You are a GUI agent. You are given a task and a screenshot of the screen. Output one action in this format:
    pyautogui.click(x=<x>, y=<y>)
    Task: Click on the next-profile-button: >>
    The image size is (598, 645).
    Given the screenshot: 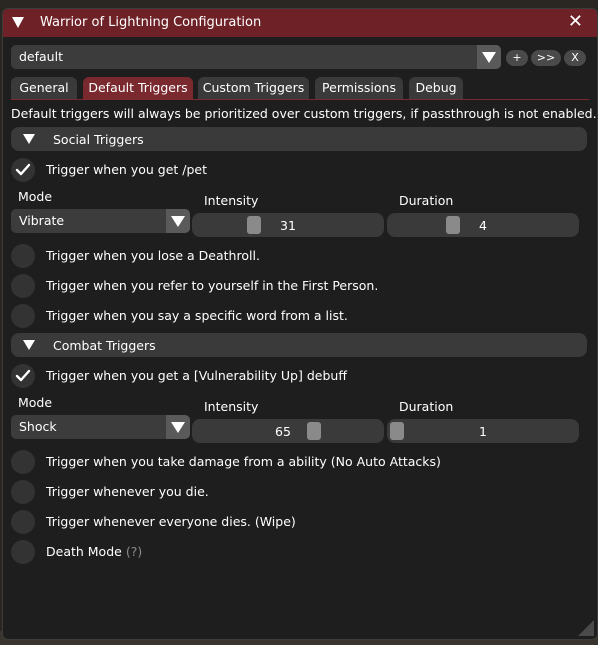 What is the action you would take?
    pyautogui.click(x=546, y=58)
    